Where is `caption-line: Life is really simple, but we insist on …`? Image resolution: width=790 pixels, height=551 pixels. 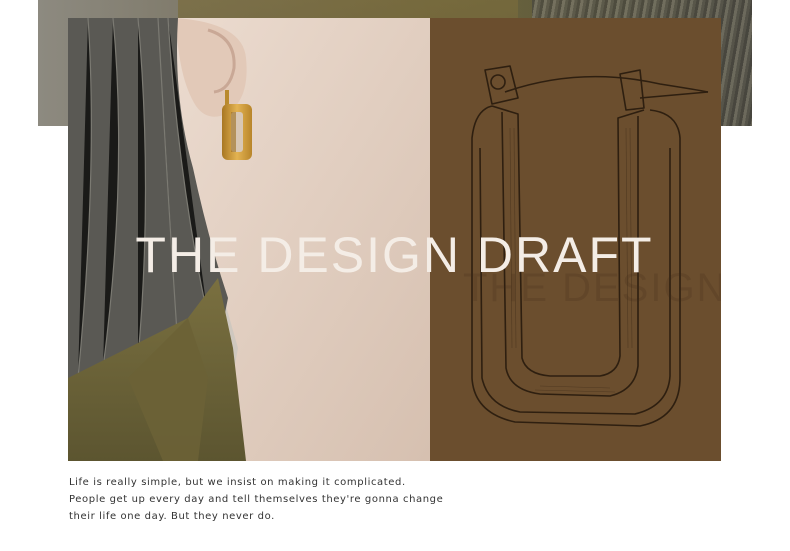
caption-line: Life is really simple, but we insist on … is located at coordinates (237, 482).